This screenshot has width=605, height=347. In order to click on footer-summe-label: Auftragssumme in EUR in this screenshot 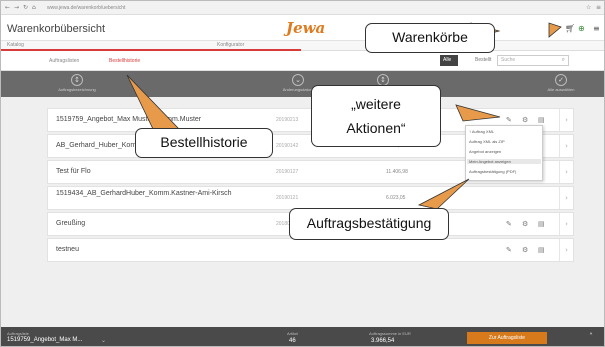, I will do `click(390, 333)`.